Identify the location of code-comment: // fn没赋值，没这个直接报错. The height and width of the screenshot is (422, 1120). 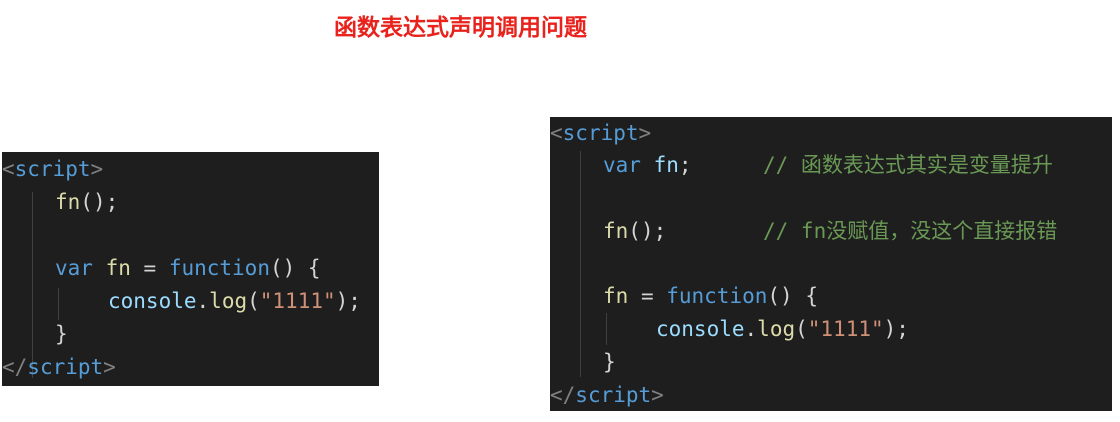
(910, 231).